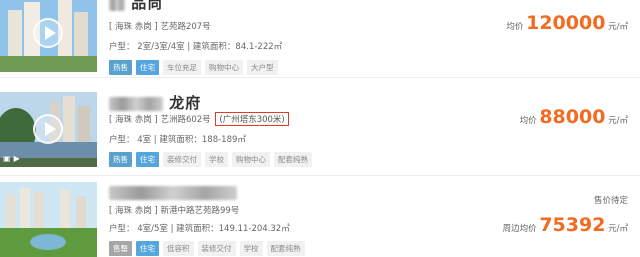 This screenshot has height=257, width=640. What do you see at coordinates (262, 67) in the screenshot?
I see `tag-feature: 大户型` at bounding box center [262, 67].